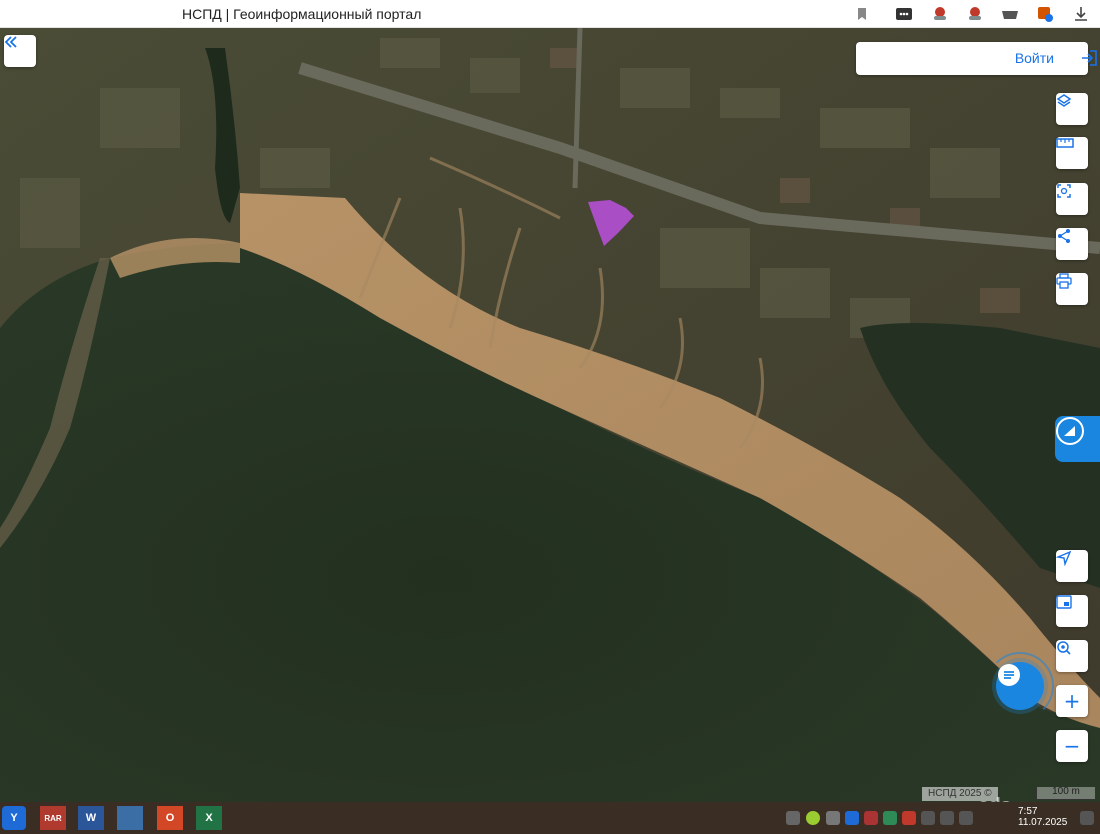  What do you see at coordinates (994, 798) in the screenshot?
I see `watermark: ads` at bounding box center [994, 798].